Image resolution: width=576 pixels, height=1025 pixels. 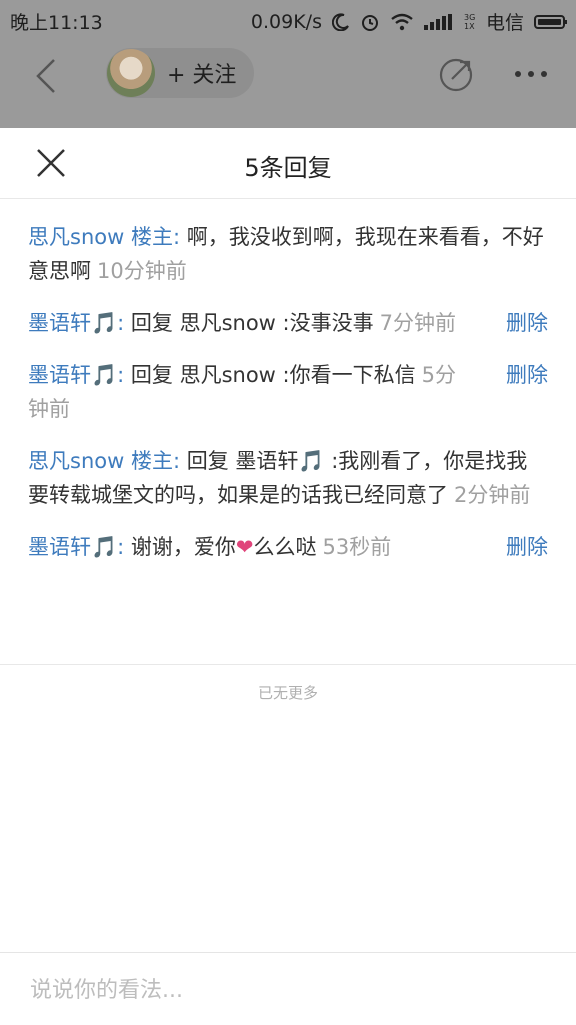 I want to click on reply-time: 2分钟前, so click(x=492, y=495).